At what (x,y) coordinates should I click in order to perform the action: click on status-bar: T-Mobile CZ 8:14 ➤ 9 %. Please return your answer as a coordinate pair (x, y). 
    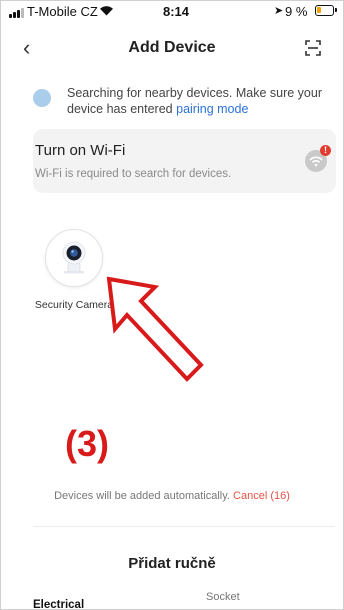
    Looking at the image, I should click on (172, 12).